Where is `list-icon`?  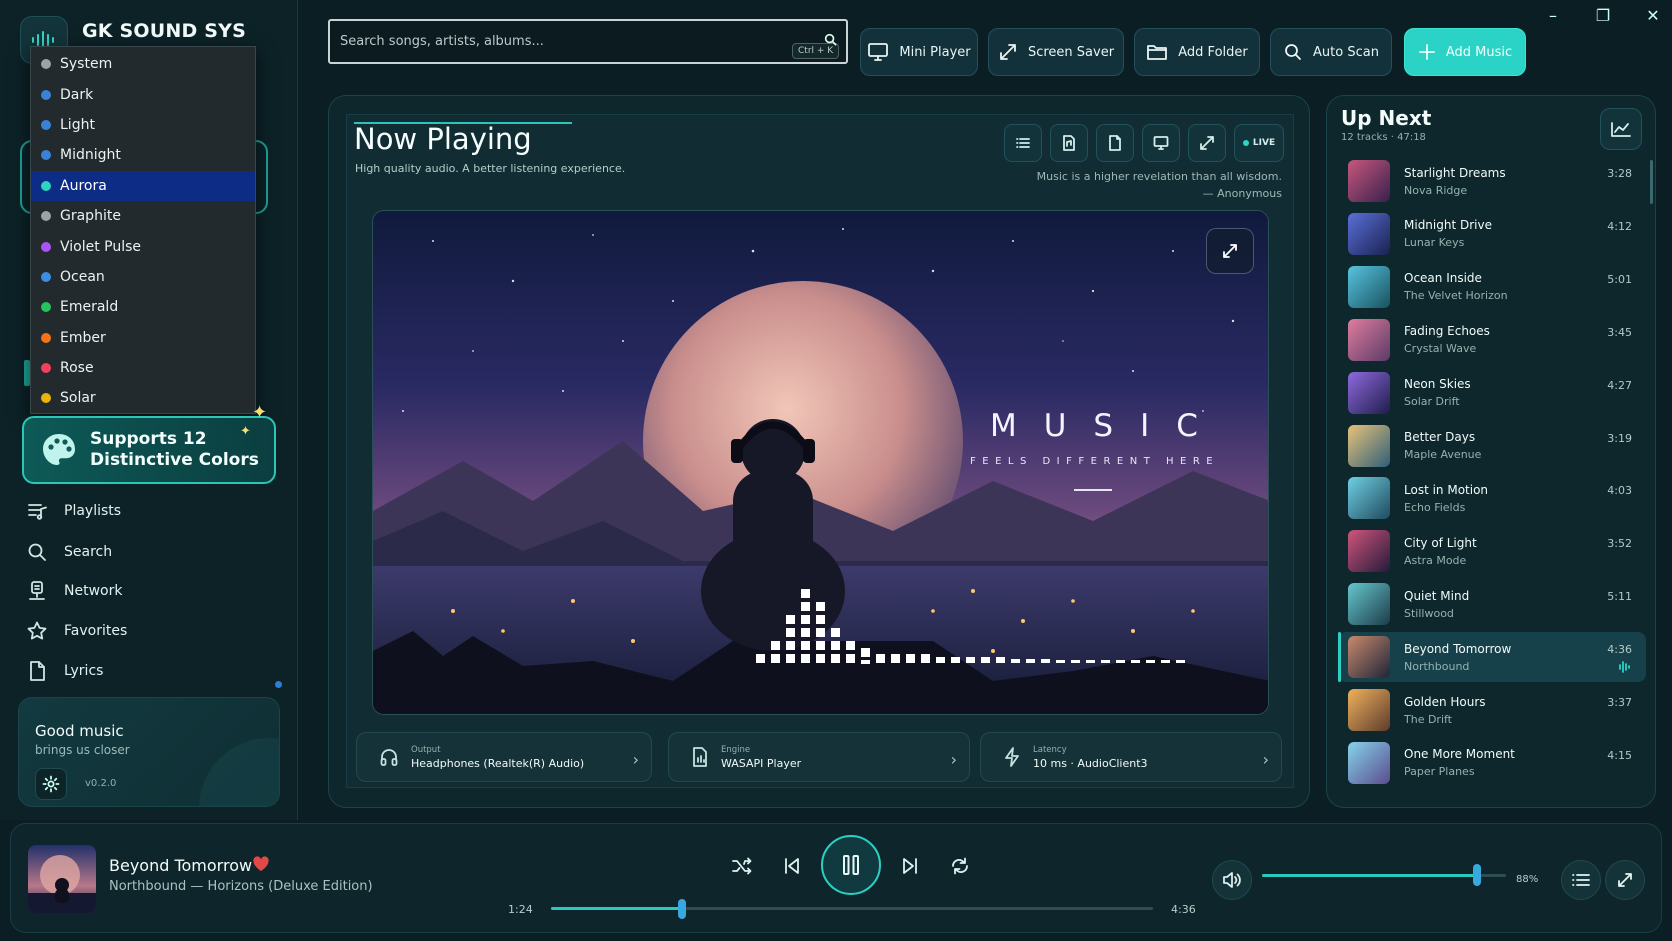 list-icon is located at coordinates (1023, 143).